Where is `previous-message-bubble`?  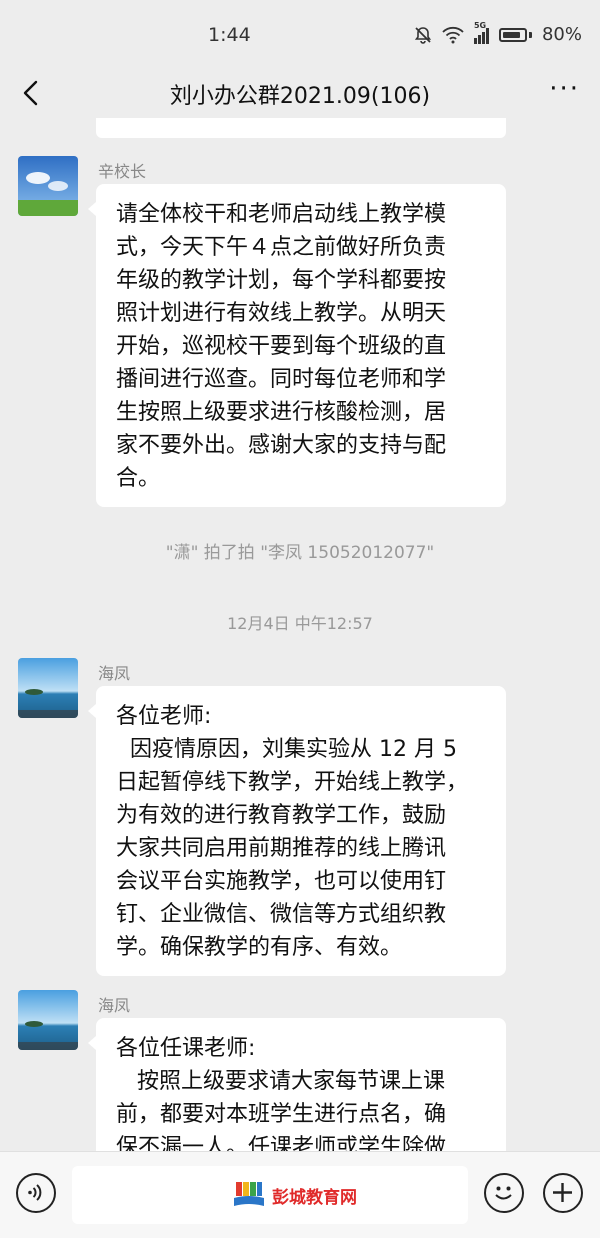 previous-message-bubble is located at coordinates (301, 128).